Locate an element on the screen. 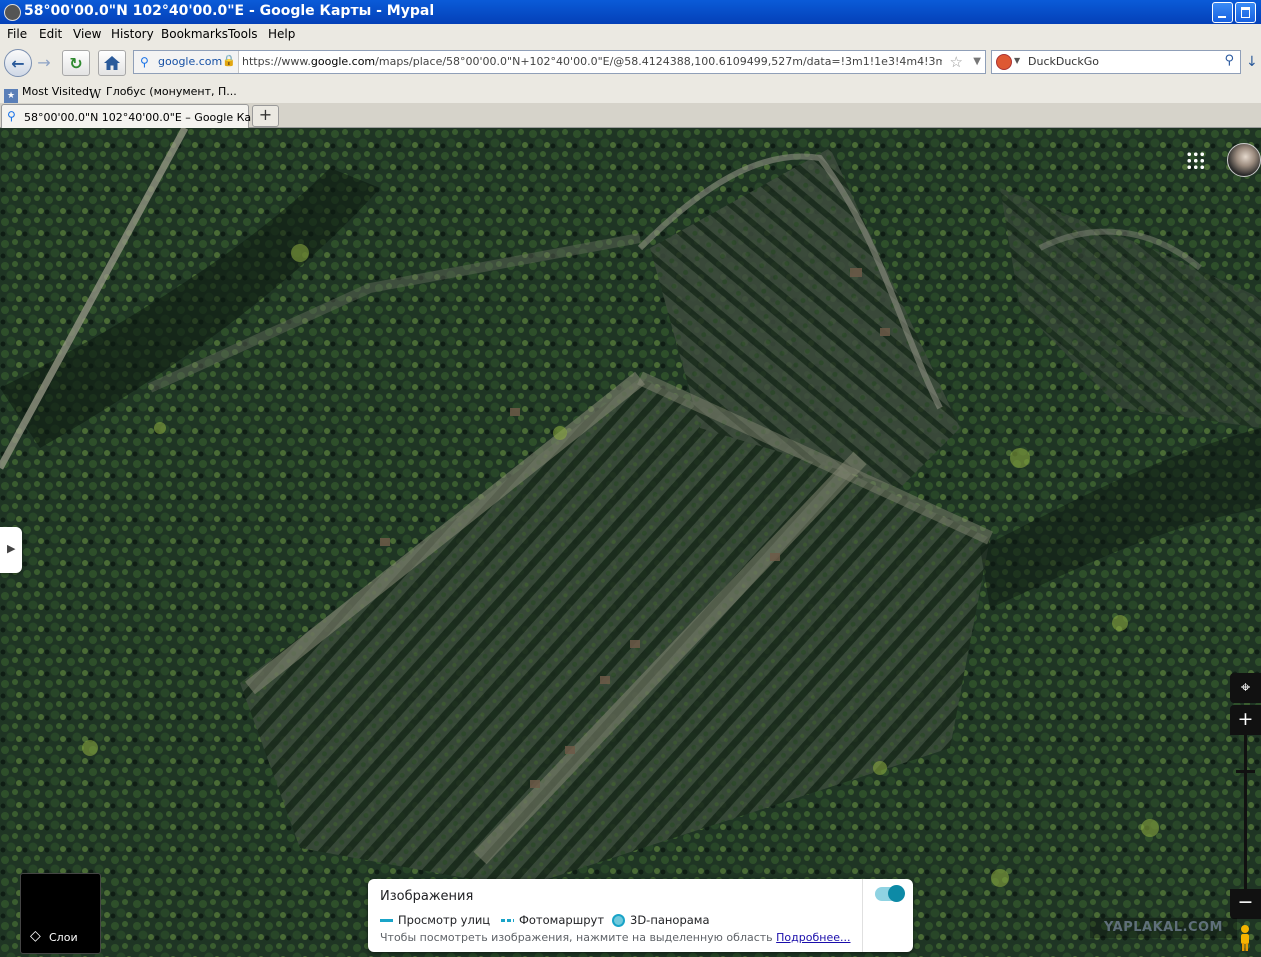 The image size is (1261, 957). circle-dot-icon is located at coordinates (618, 920).